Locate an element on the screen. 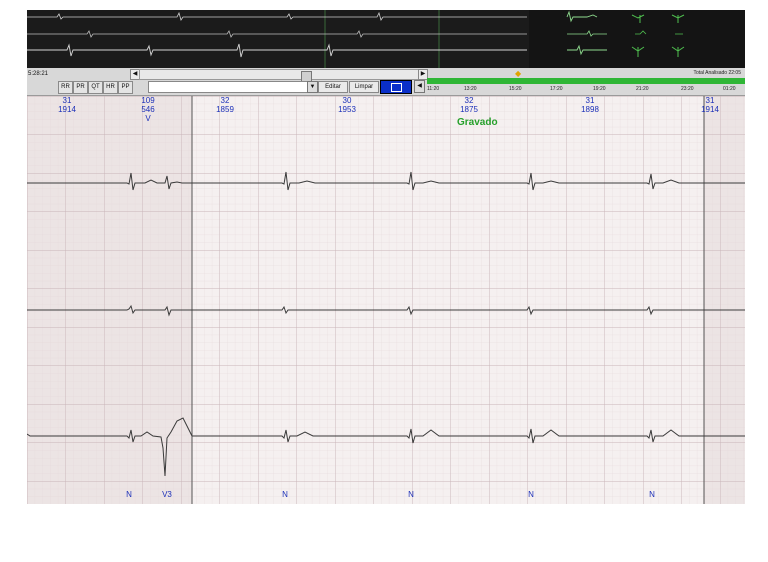 This screenshot has width=768, height=562. timeline-tick: 21:20 is located at coordinates (642, 89).